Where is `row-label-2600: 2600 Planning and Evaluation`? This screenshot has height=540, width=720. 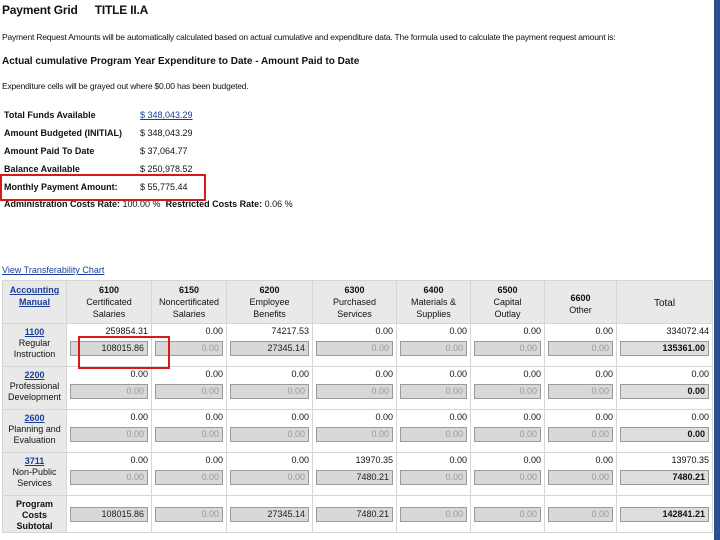 row-label-2600: 2600 Planning and Evaluation is located at coordinates (34, 431).